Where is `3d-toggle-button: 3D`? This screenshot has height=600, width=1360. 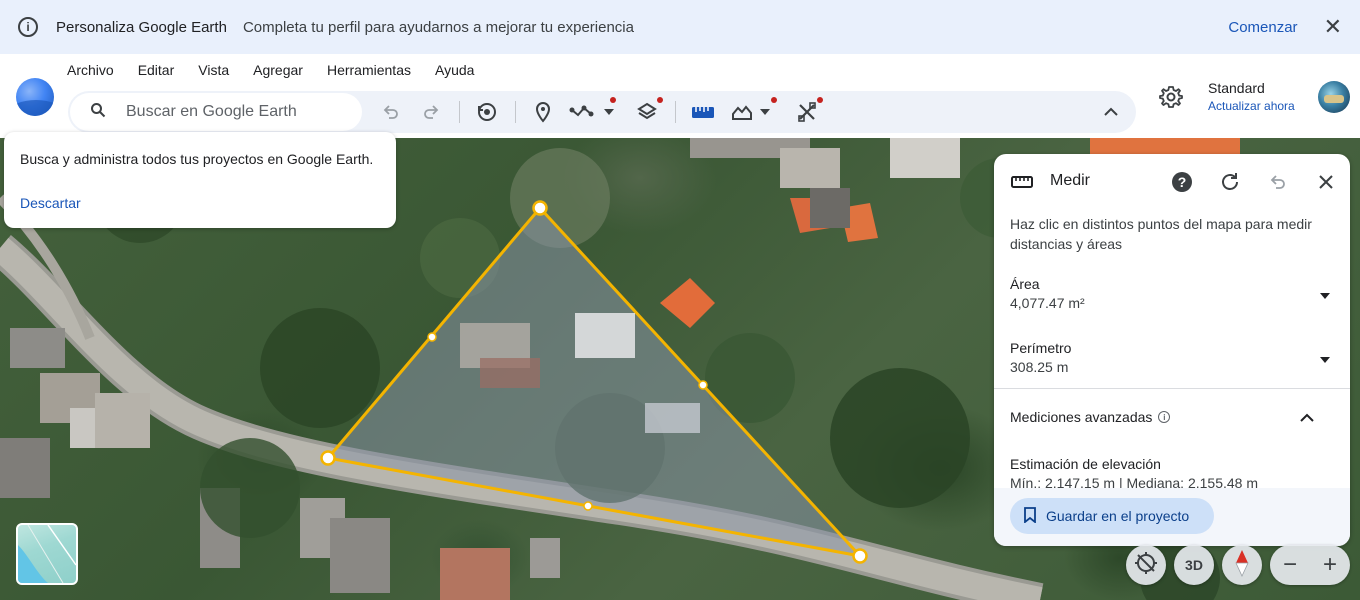
3d-toggle-button: 3D is located at coordinates (1194, 565).